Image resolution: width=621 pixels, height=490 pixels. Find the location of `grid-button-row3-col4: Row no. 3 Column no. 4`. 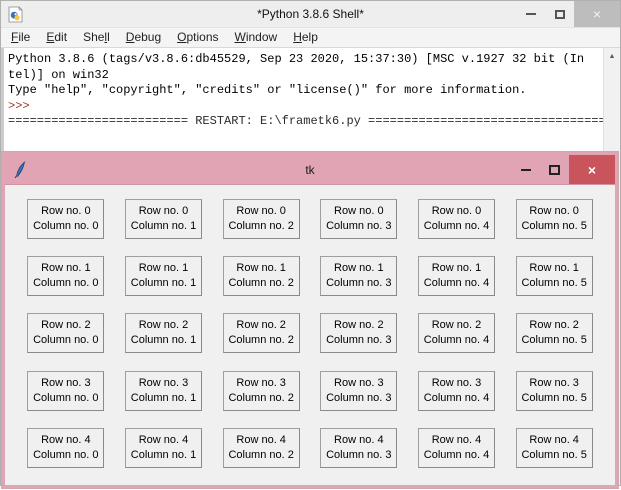

grid-button-row3-col4: Row no. 3 Column no. 4 is located at coordinates (456, 390).